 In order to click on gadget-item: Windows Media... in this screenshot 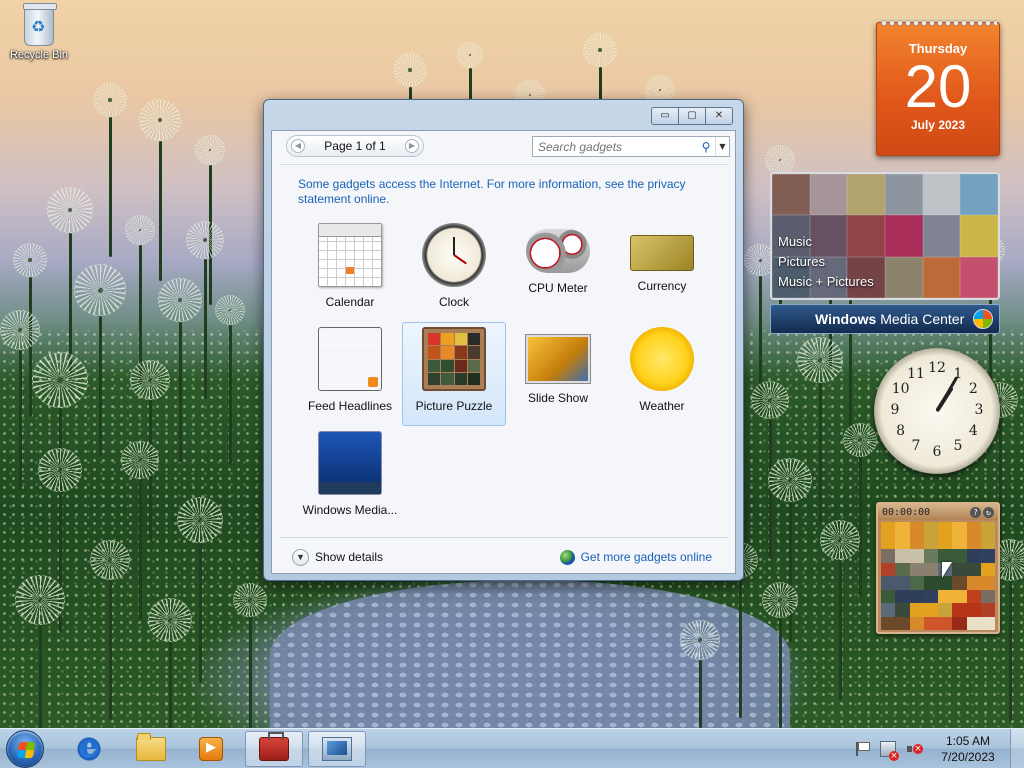, I will do `click(350, 478)`.